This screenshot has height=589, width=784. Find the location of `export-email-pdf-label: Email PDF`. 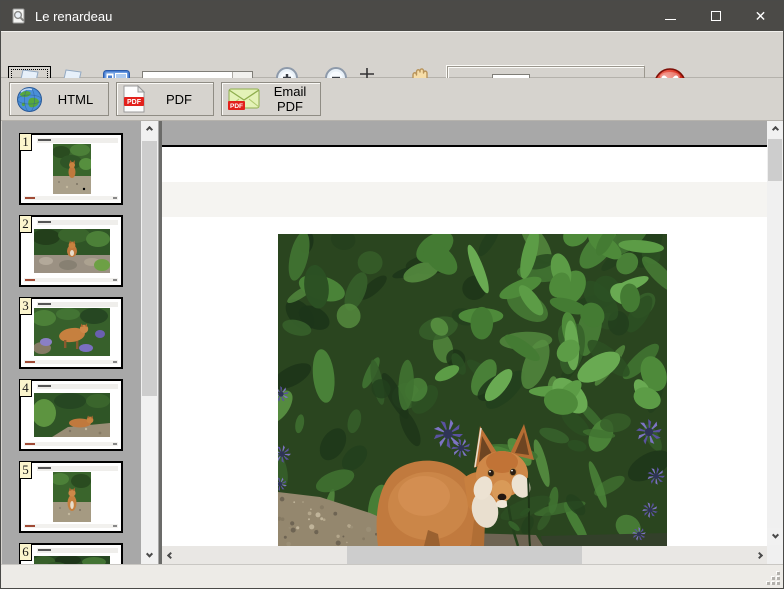

export-email-pdf-label: Email PDF is located at coordinates (290, 99).